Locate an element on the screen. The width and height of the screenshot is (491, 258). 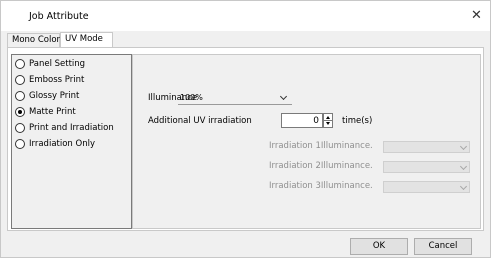
radio-emboss-print: Emboss Print is located at coordinates (49, 80).